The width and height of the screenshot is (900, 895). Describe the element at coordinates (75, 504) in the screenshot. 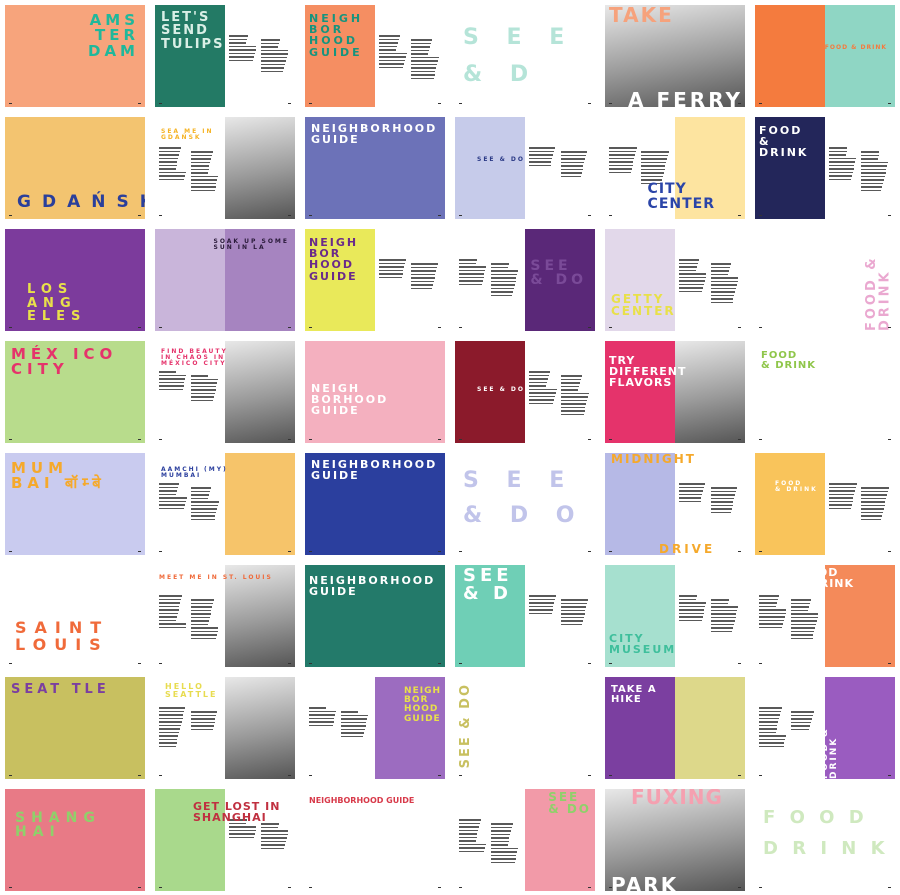

I see `magazine-spread: MUM BAI बॉम्बे` at that location.